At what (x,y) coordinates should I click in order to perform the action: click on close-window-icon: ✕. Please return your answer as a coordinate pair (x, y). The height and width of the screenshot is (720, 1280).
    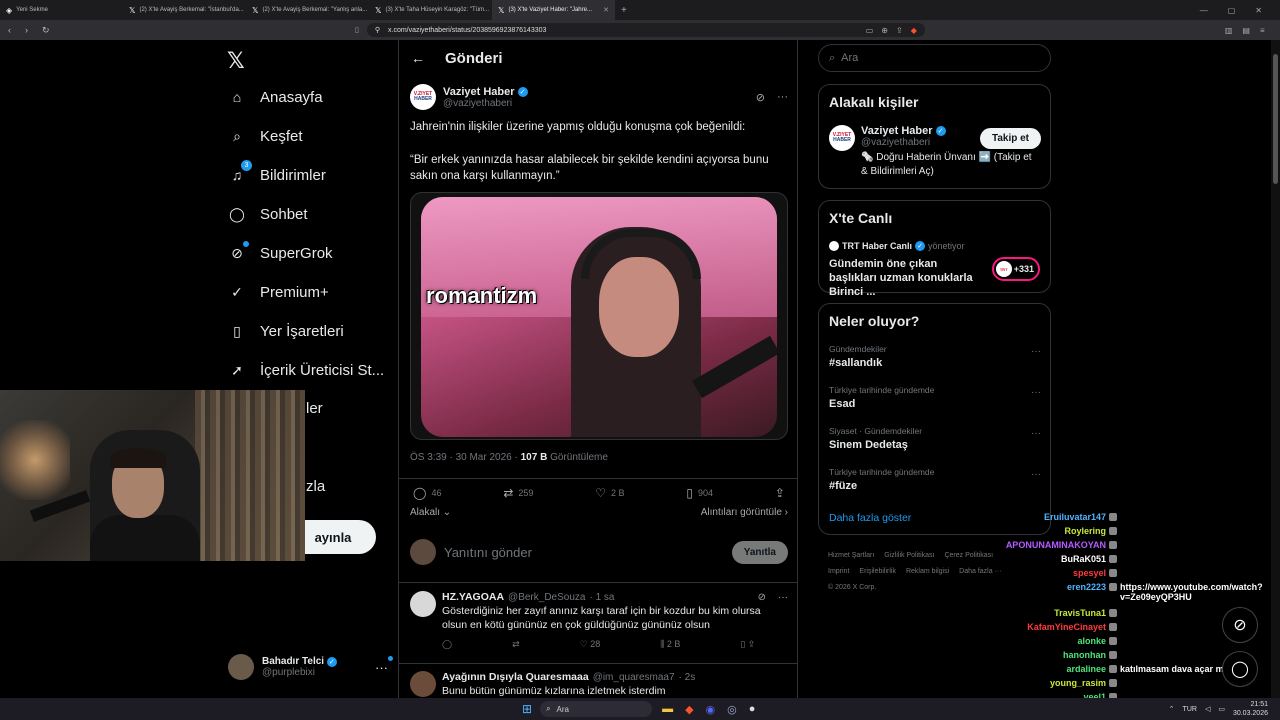
    Looking at the image, I should click on (1258, 10).